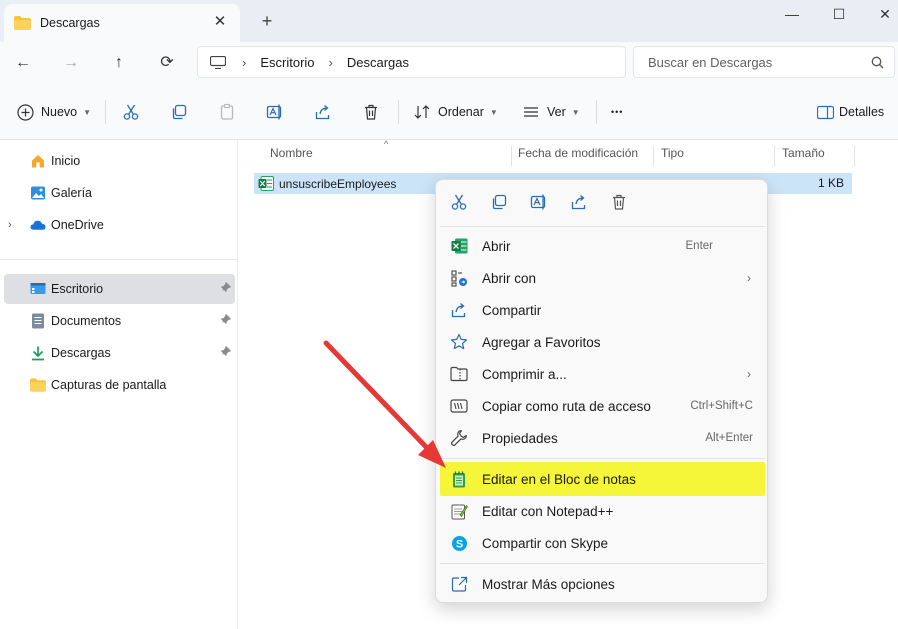 This screenshot has height=629, width=898. Describe the element at coordinates (541, 342) in the screenshot. I see `menu-item-label: Agregar a Favoritos` at that location.